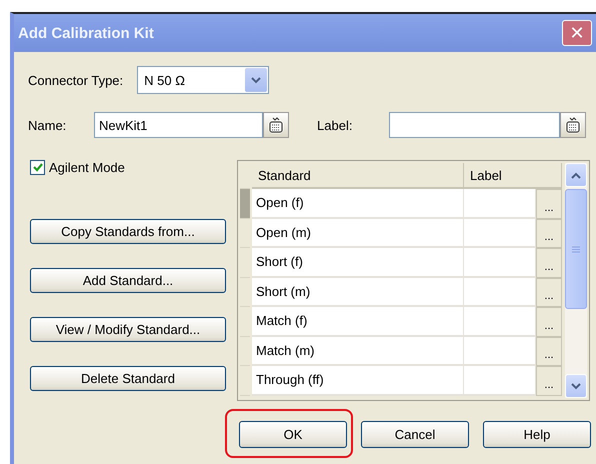 The image size is (596, 464). I want to click on connector-type-label: Connector Type:, so click(76, 80).